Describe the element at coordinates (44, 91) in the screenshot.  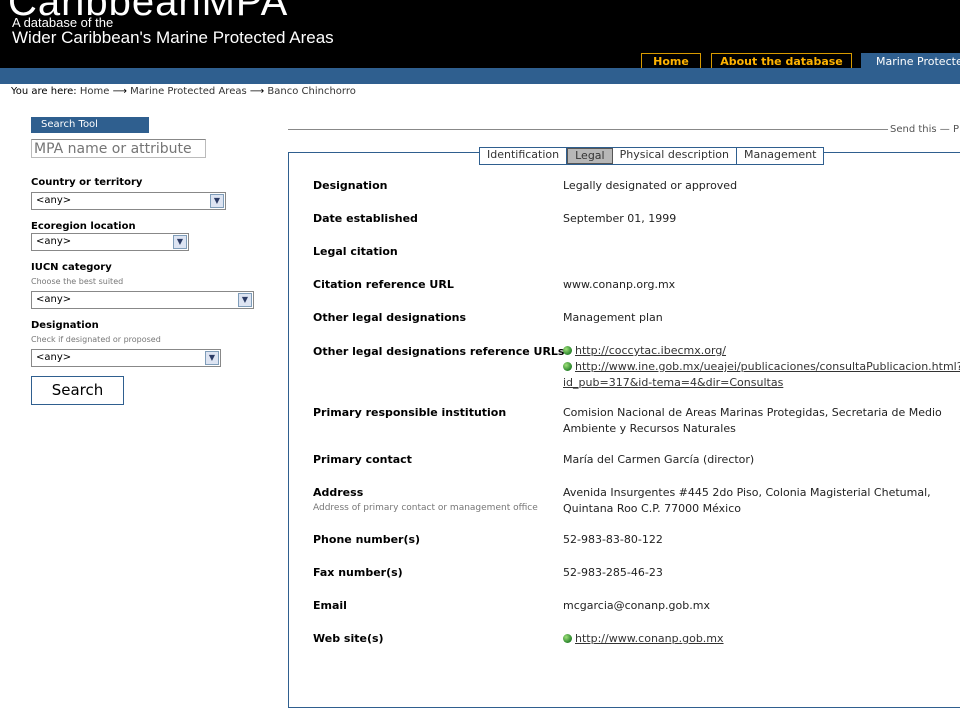
I see `breadcrumb-prefix: You are here:` at that location.